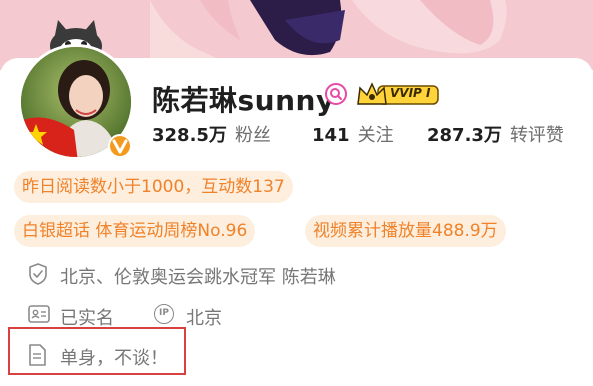 The height and width of the screenshot is (386, 593). Describe the element at coordinates (331, 135) in the screenshot. I see `stat-value: 141` at that location.